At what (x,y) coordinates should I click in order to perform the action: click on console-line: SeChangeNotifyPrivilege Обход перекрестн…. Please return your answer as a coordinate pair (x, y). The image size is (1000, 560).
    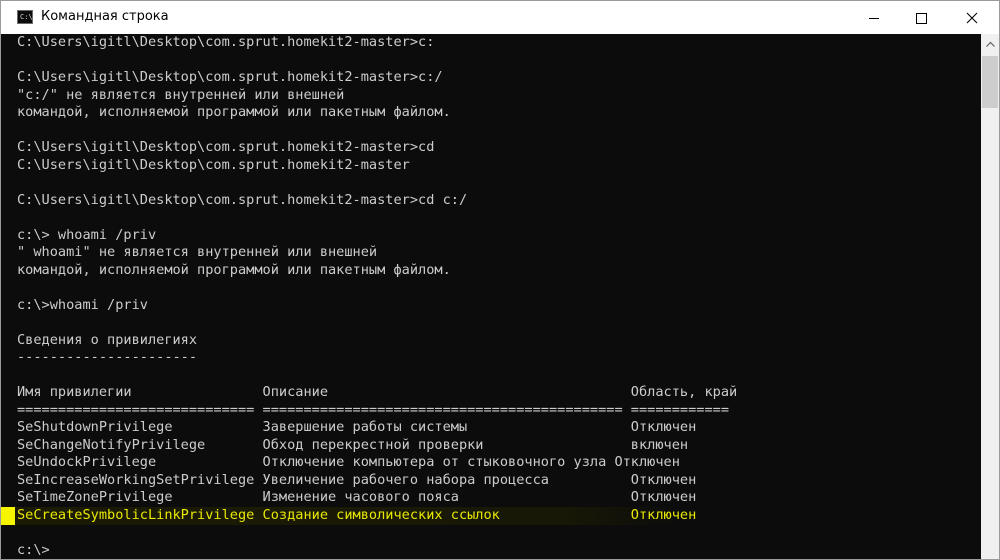
    Looking at the image, I should click on (353, 444).